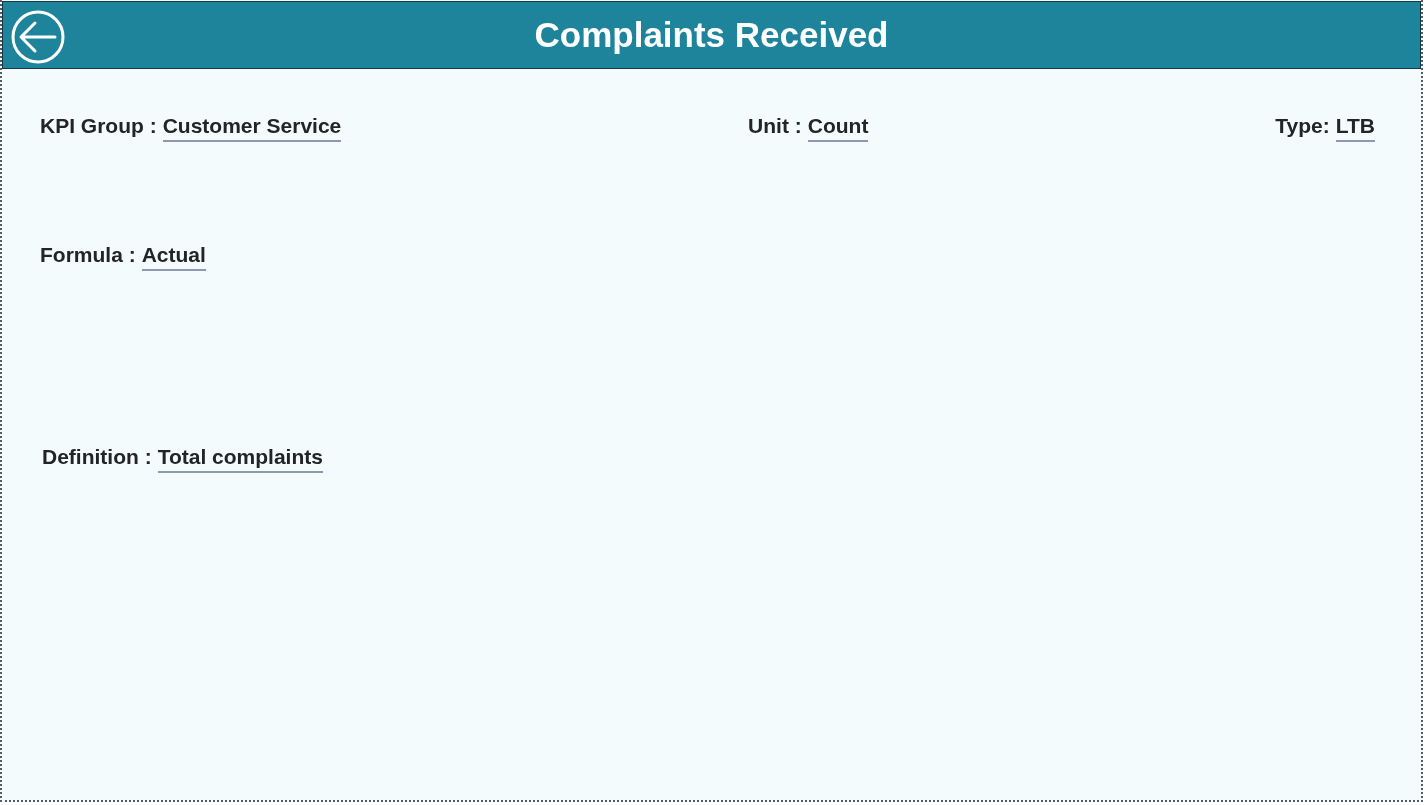  Describe the element at coordinates (98, 126) in the screenshot. I see `field-label: KPI Group :` at that location.